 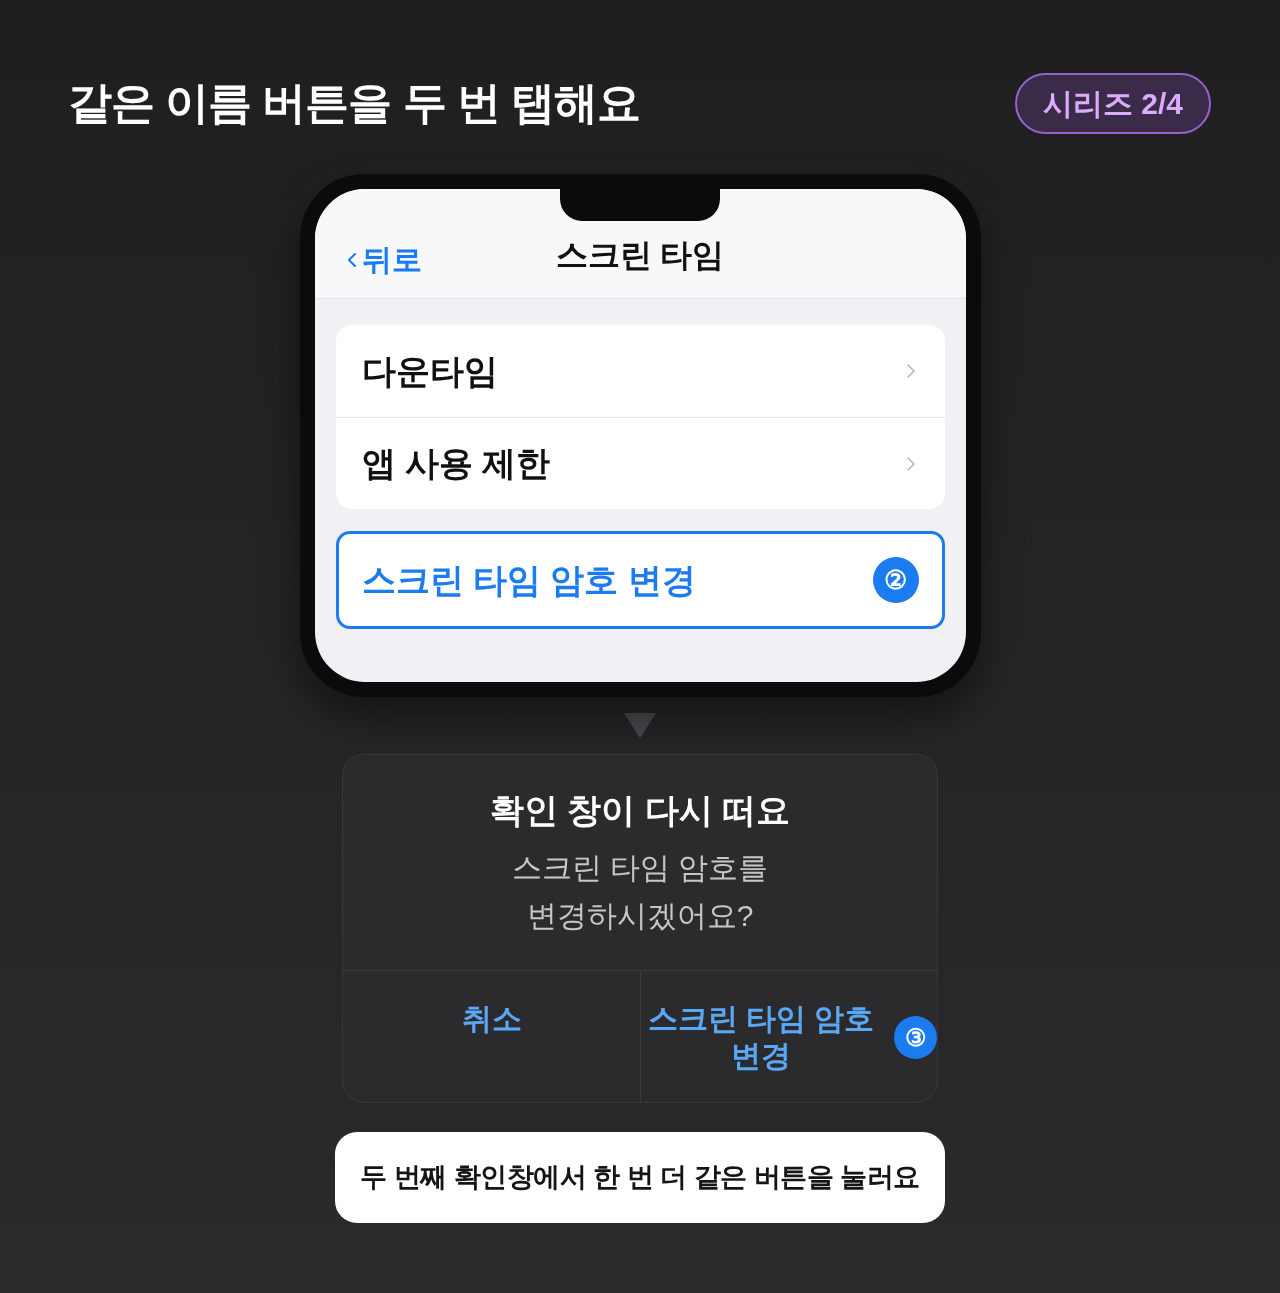 What do you see at coordinates (640, 810) in the screenshot?
I see `dialog-title: 확인 창이 다시 떠요` at bounding box center [640, 810].